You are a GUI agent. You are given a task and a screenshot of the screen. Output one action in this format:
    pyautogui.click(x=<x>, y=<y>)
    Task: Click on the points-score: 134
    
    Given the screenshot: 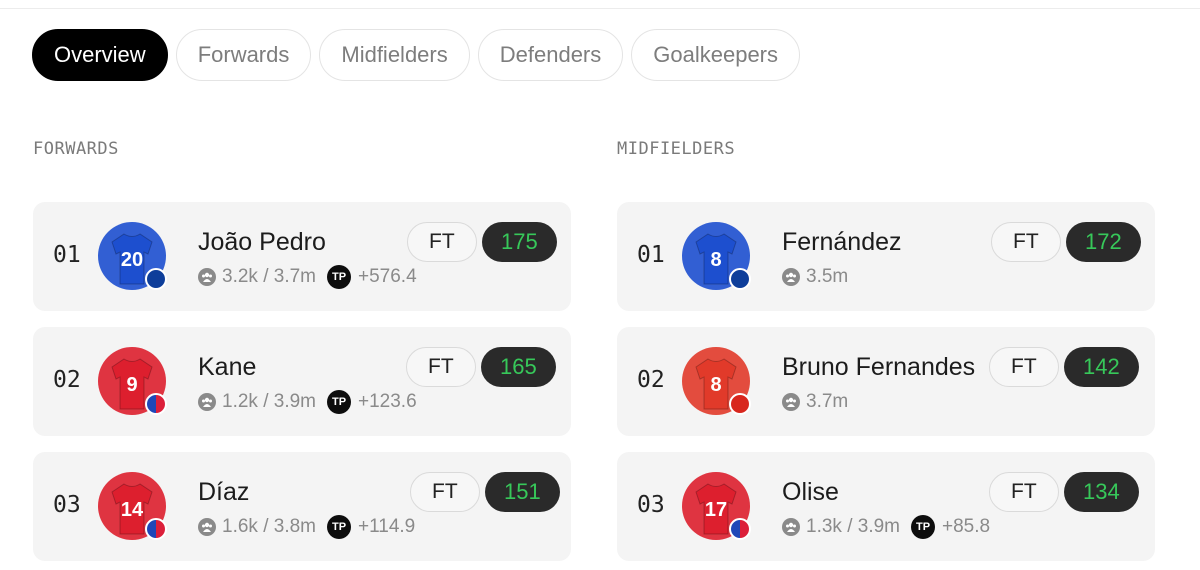 What is the action you would take?
    pyautogui.click(x=1101, y=492)
    